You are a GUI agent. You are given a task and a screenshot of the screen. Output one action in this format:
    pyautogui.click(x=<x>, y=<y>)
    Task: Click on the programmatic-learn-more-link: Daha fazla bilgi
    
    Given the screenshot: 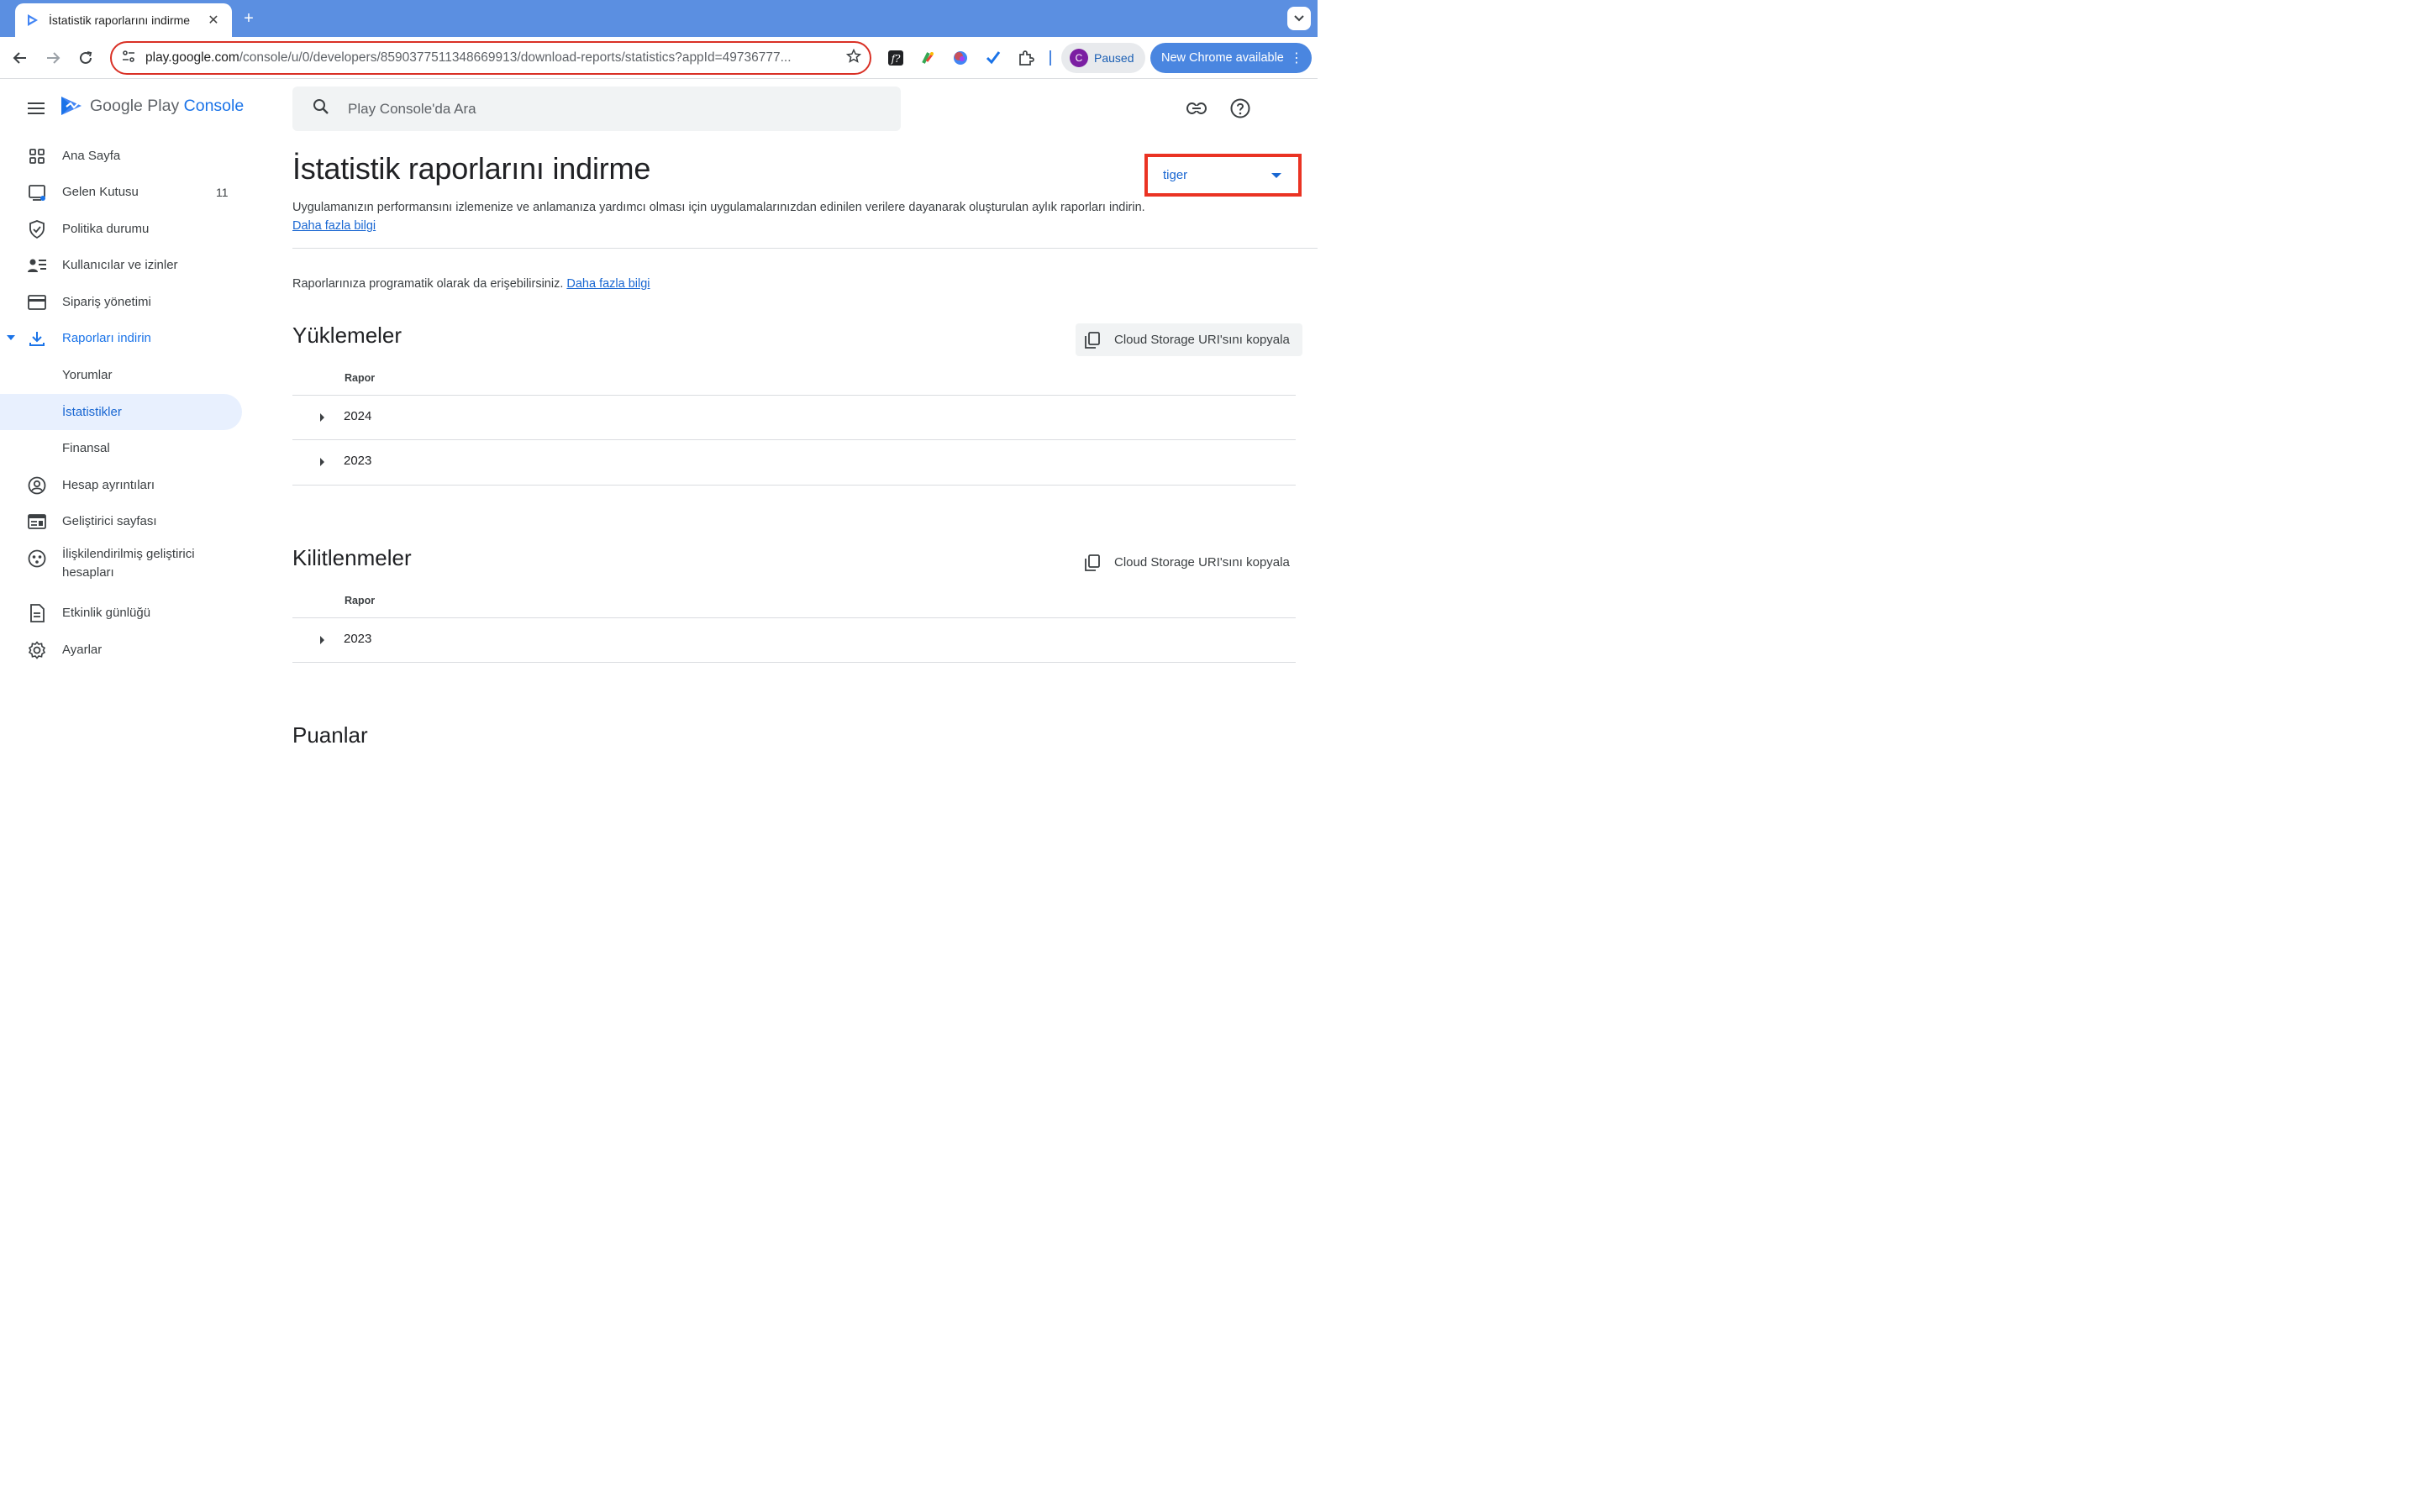 What is the action you would take?
    pyautogui.click(x=608, y=284)
    